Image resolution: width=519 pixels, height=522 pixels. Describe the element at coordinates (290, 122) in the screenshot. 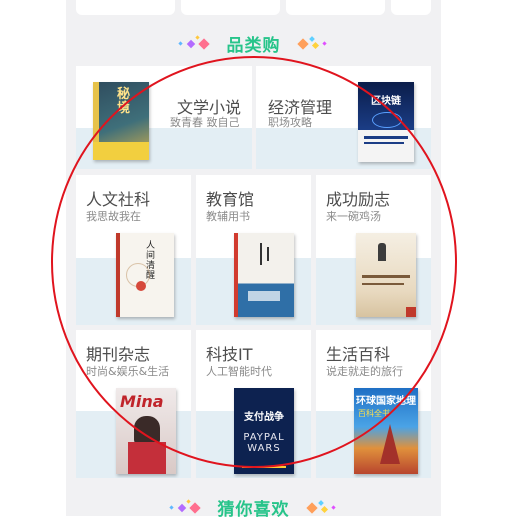

I see `category-subtitle: 职场攻略` at that location.